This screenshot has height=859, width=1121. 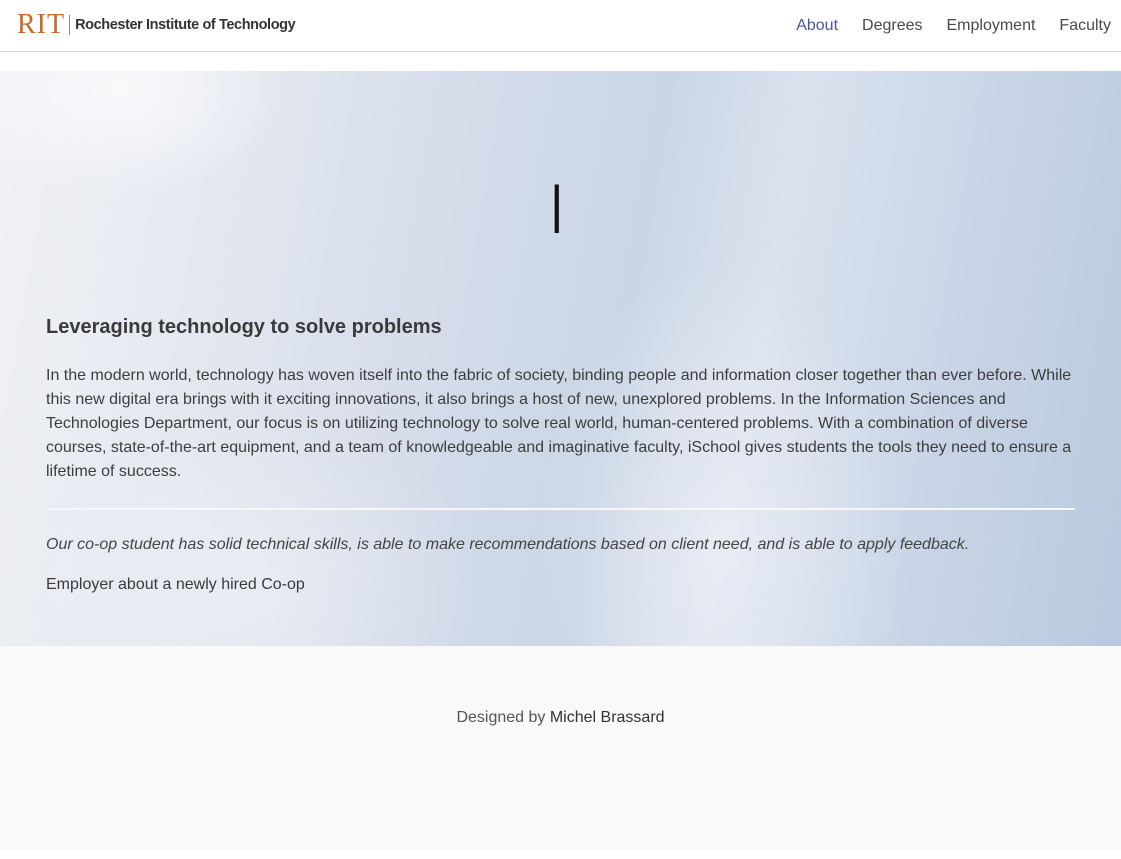 I want to click on footer-credit: Designed by Michel Brassard, so click(x=560, y=718).